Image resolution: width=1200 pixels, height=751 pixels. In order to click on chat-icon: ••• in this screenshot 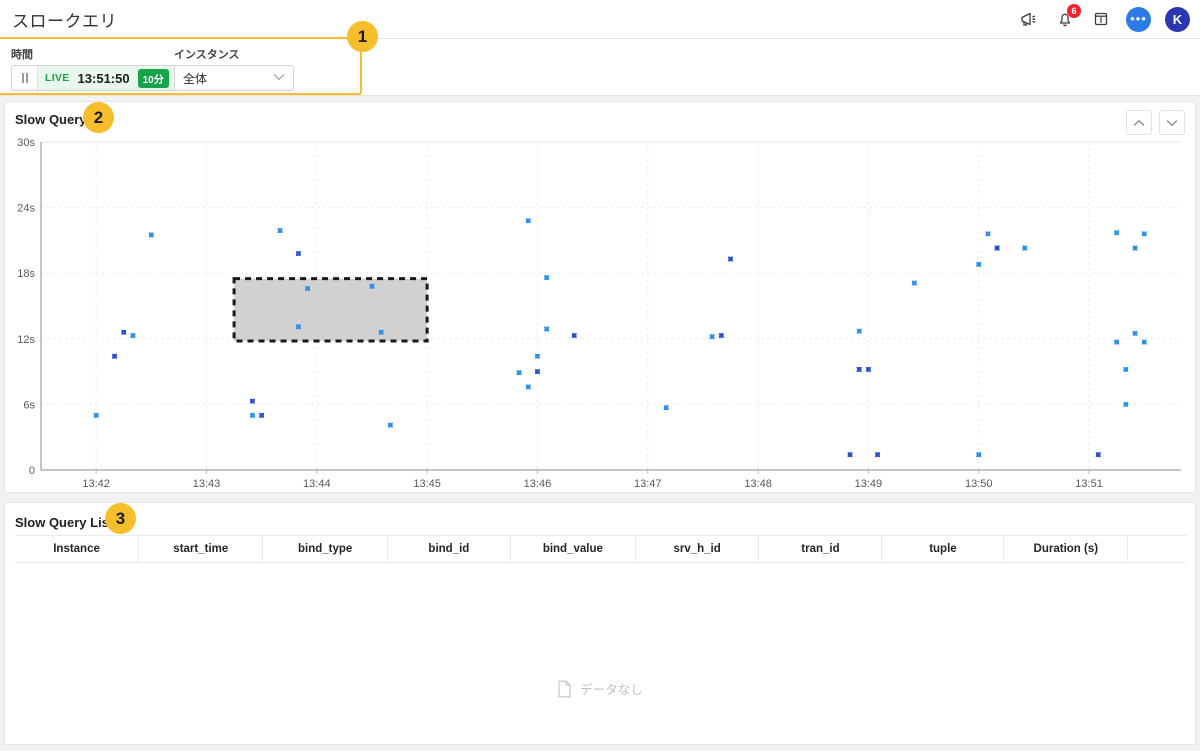, I will do `click(1138, 19)`.